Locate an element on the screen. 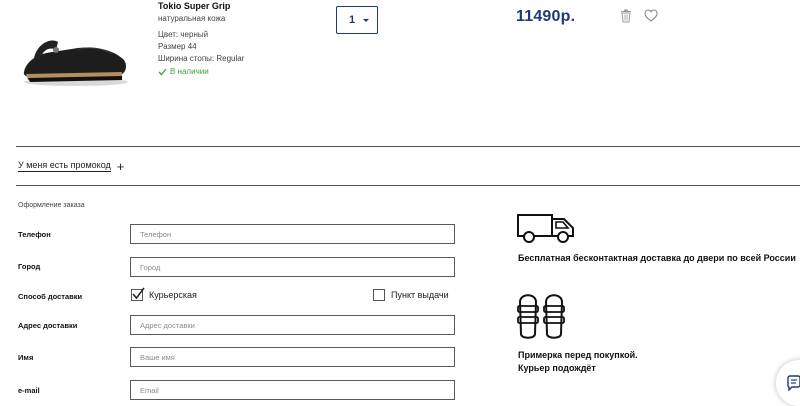 Image resolution: width=800 pixels, height=406 pixels. chevron-down-icon is located at coordinates (366, 20).